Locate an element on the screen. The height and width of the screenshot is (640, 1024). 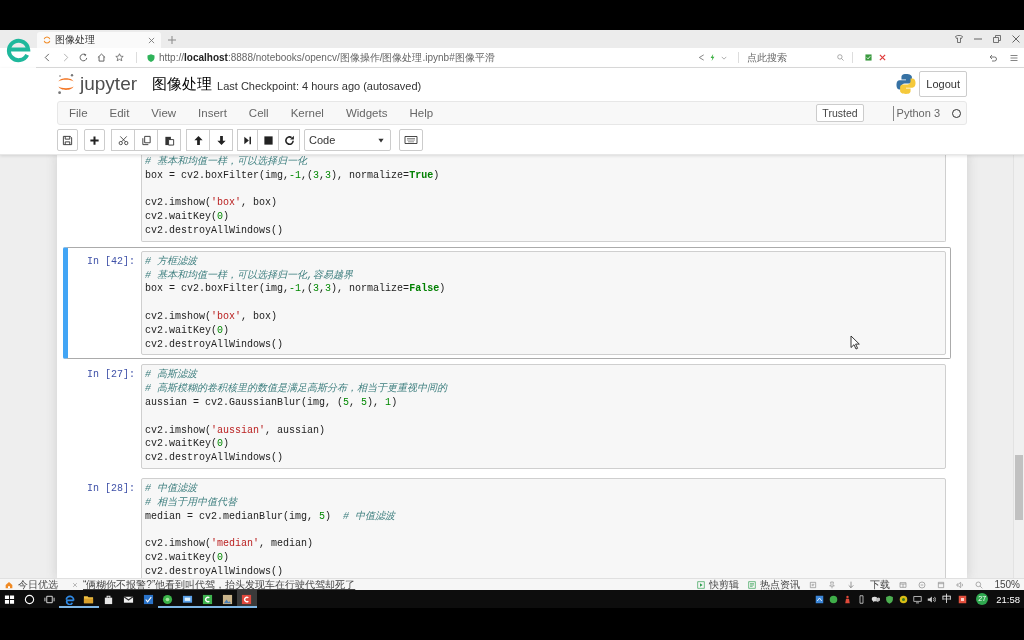
menu-item: Edit is located at coordinates (119, 113).